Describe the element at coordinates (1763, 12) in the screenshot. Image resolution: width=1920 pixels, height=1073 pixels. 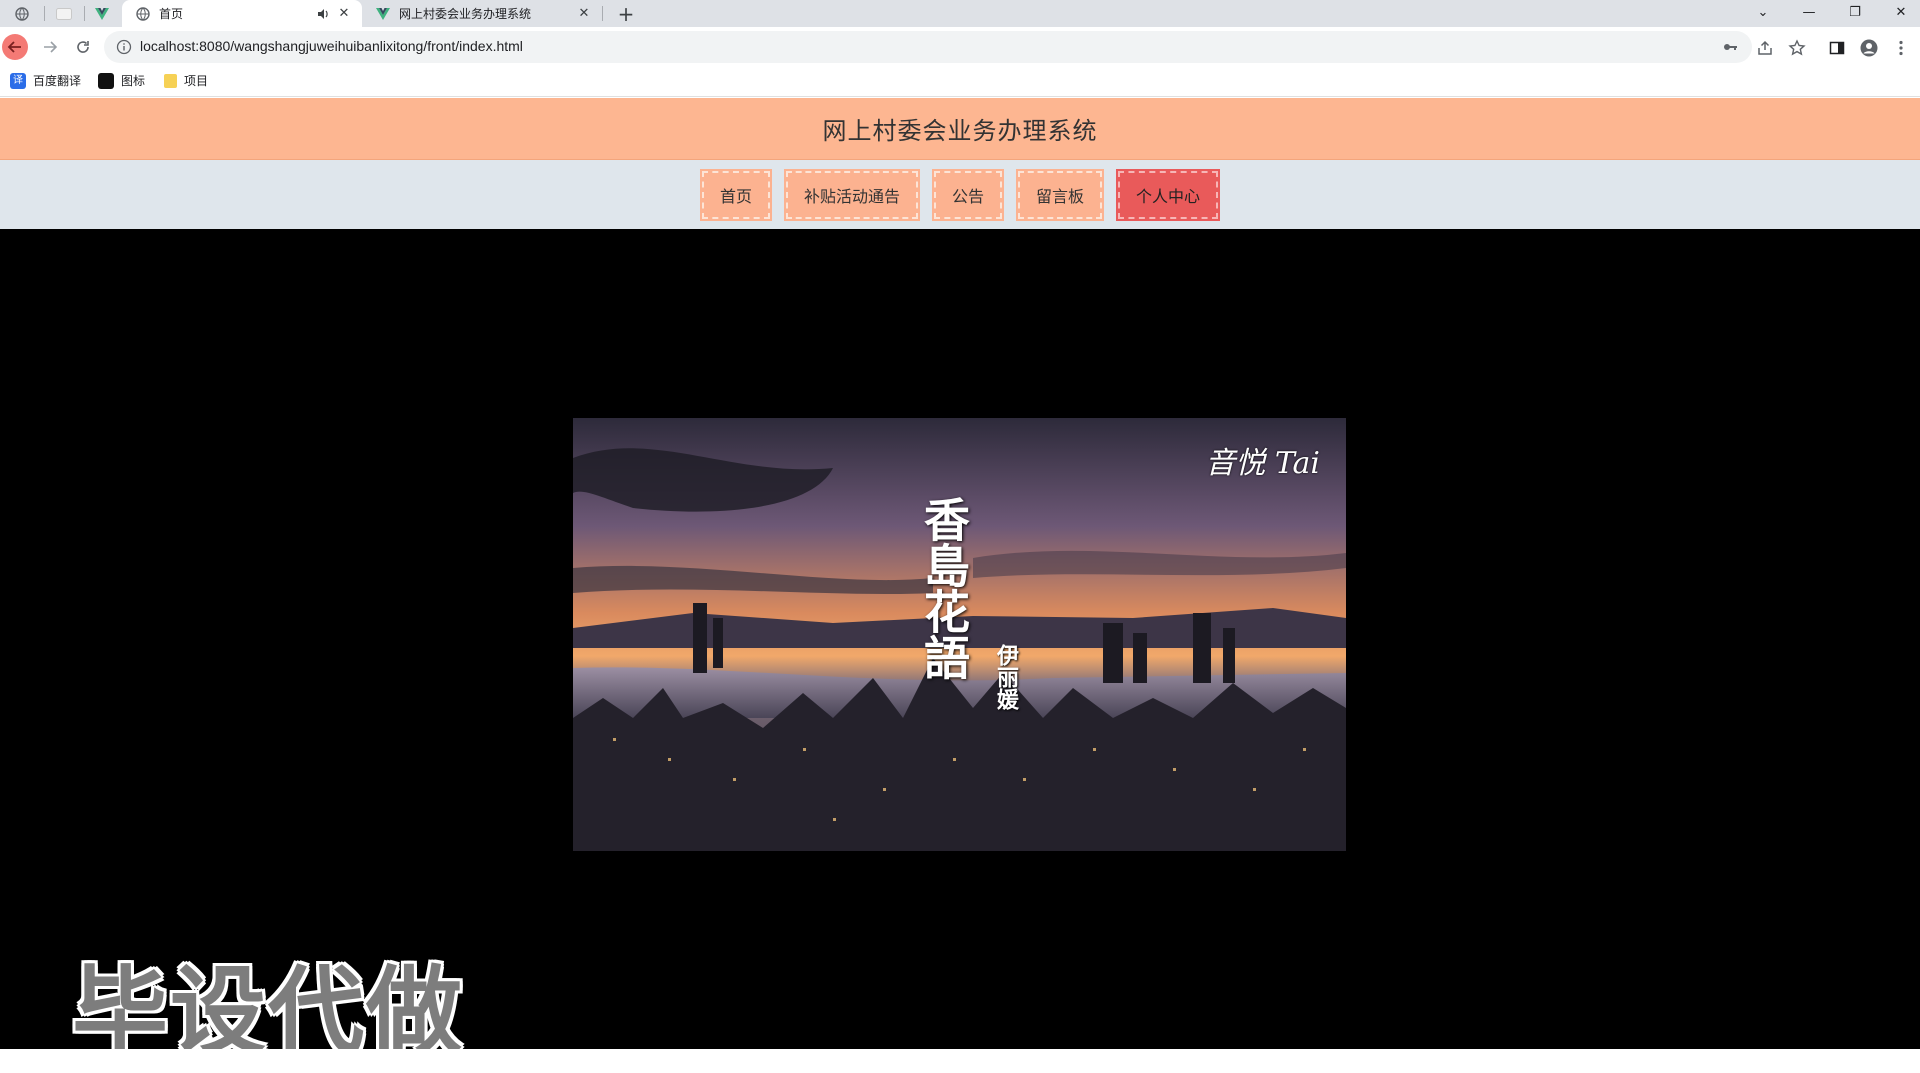
I see `tab-search-icon: ⌄` at that location.